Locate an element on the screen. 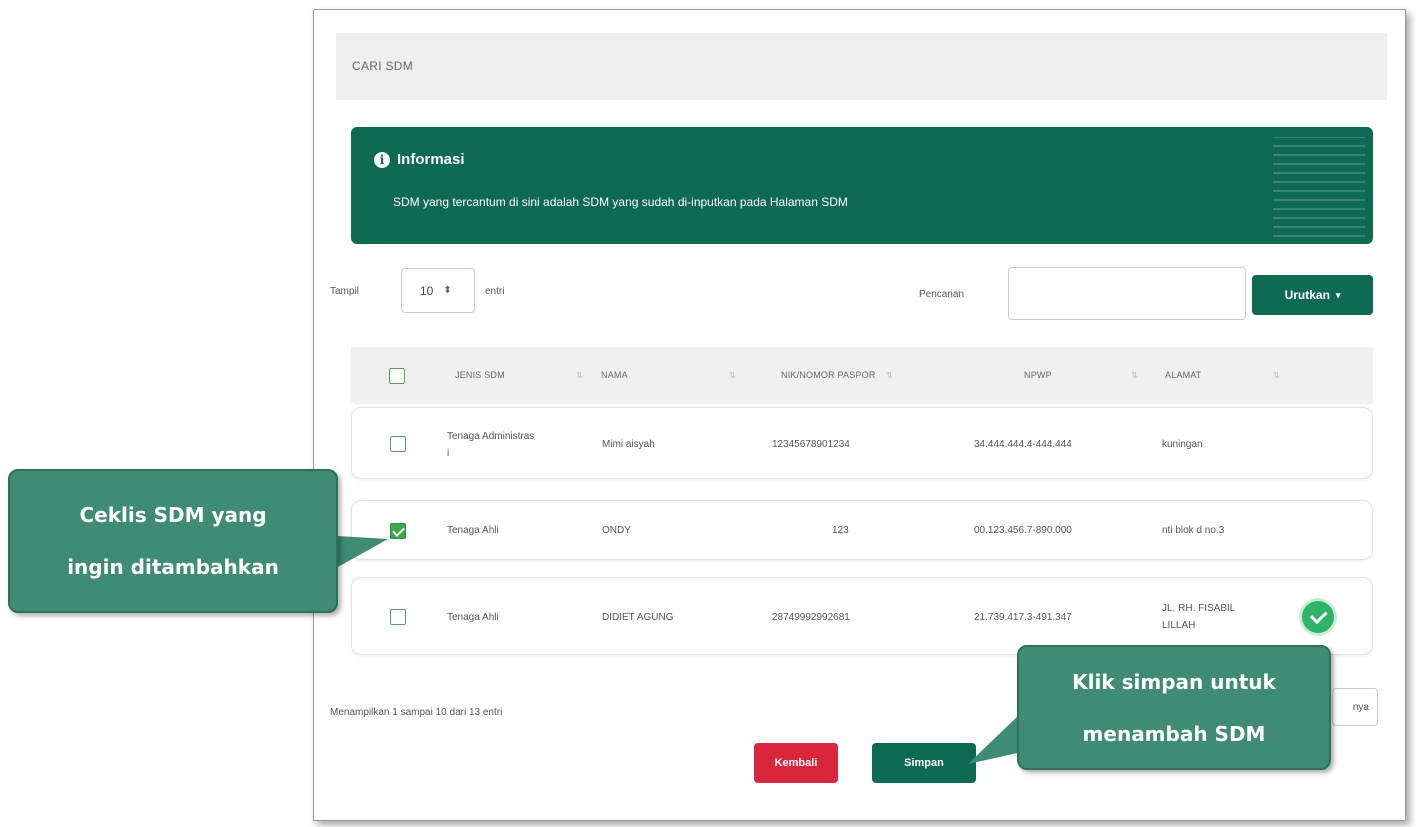 The image size is (1416, 827). cell-npwp: 34.444.444.4-444.444 is located at coordinates (1023, 444).